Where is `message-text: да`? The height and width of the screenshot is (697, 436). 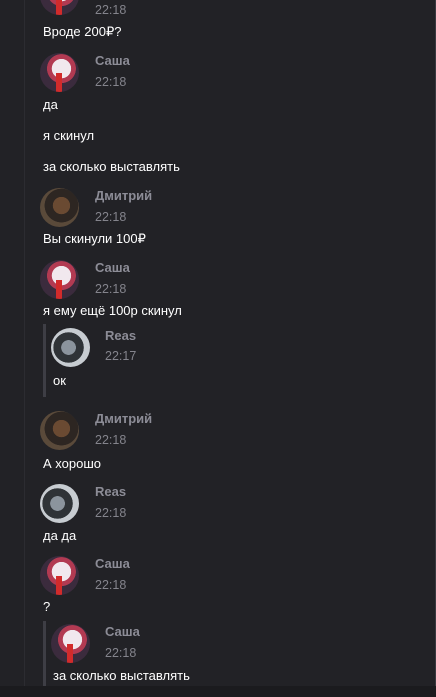 message-text: да is located at coordinates (50, 104).